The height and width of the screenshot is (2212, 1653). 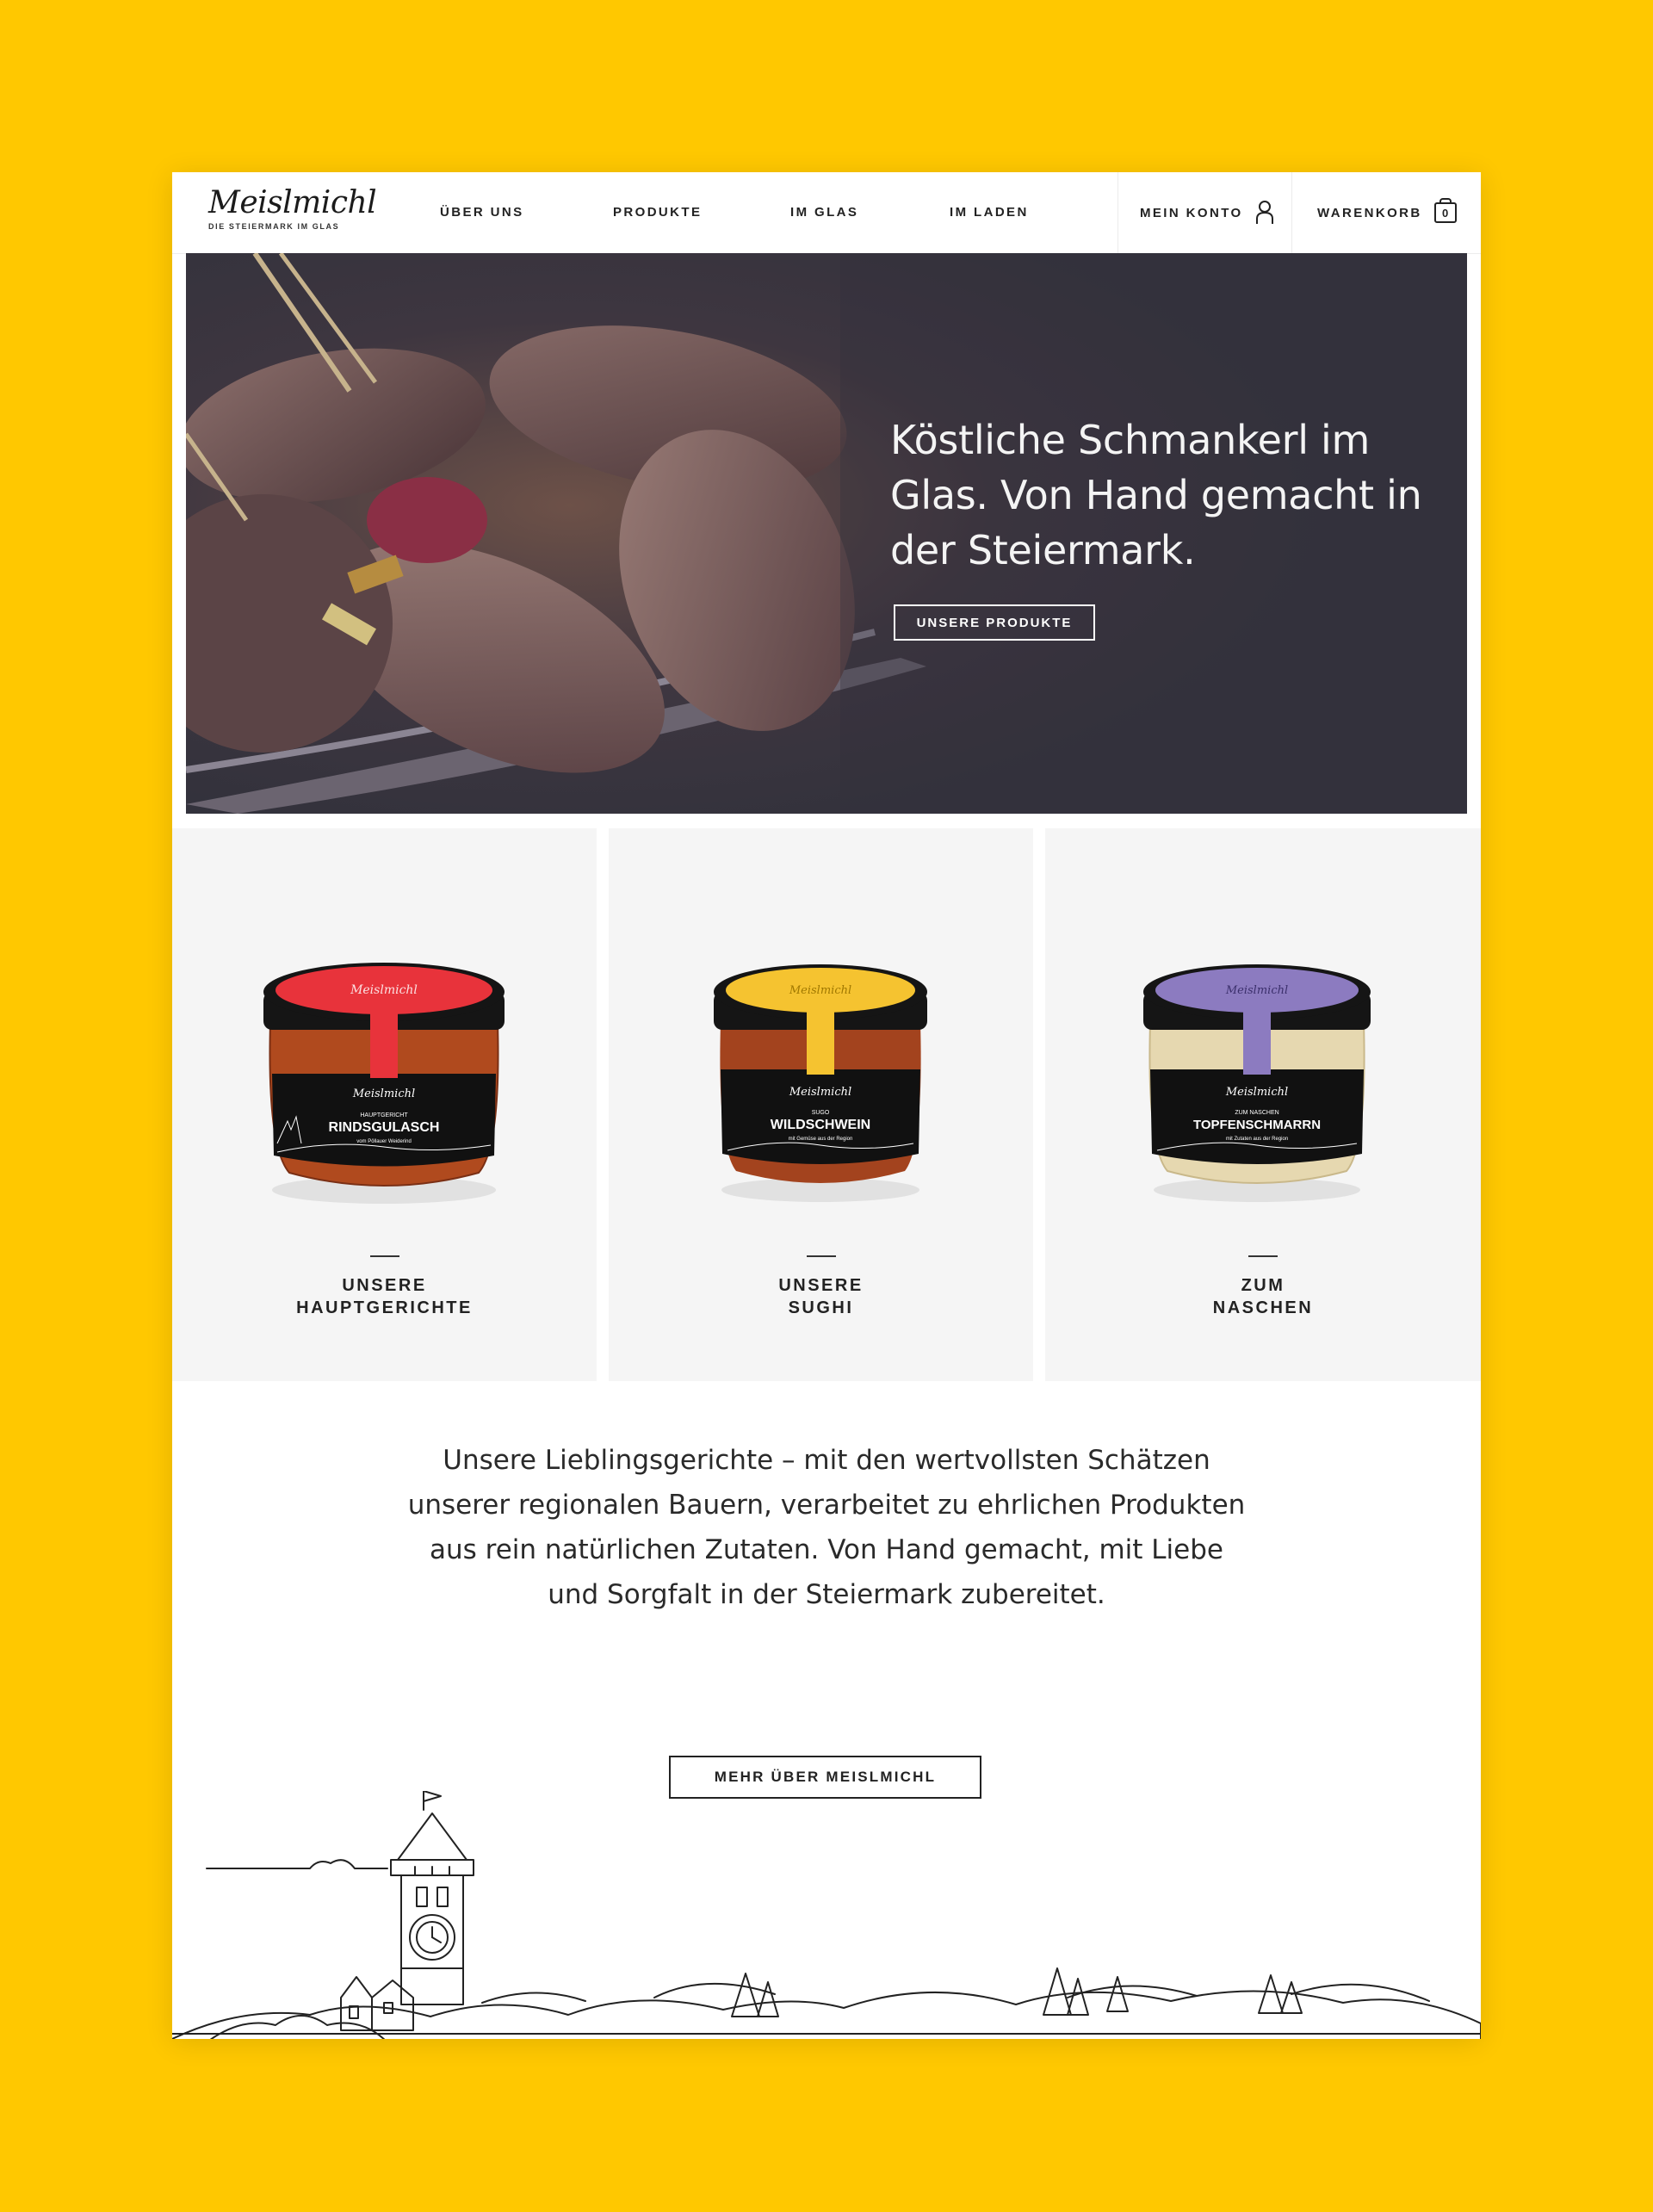 I want to click on jar-product-sub: mit Zutaten aus der Region, so click(x=1257, y=1139).